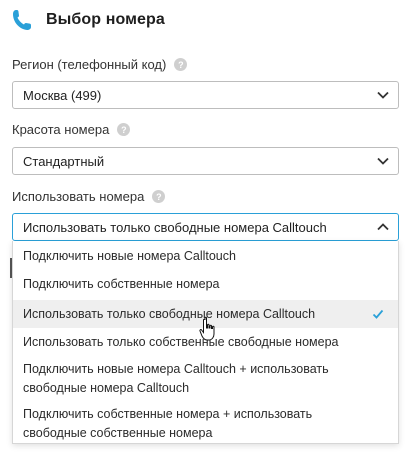  What do you see at coordinates (207, 328) in the screenshot?
I see `hand-cursor-icon` at bounding box center [207, 328].